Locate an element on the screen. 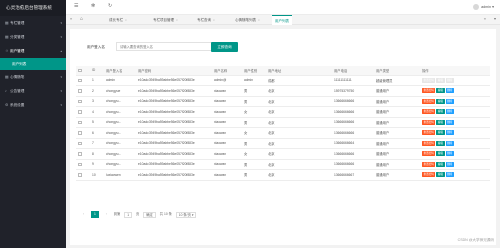  tab-scroll-left-icon: « is located at coordinates (71, 18).